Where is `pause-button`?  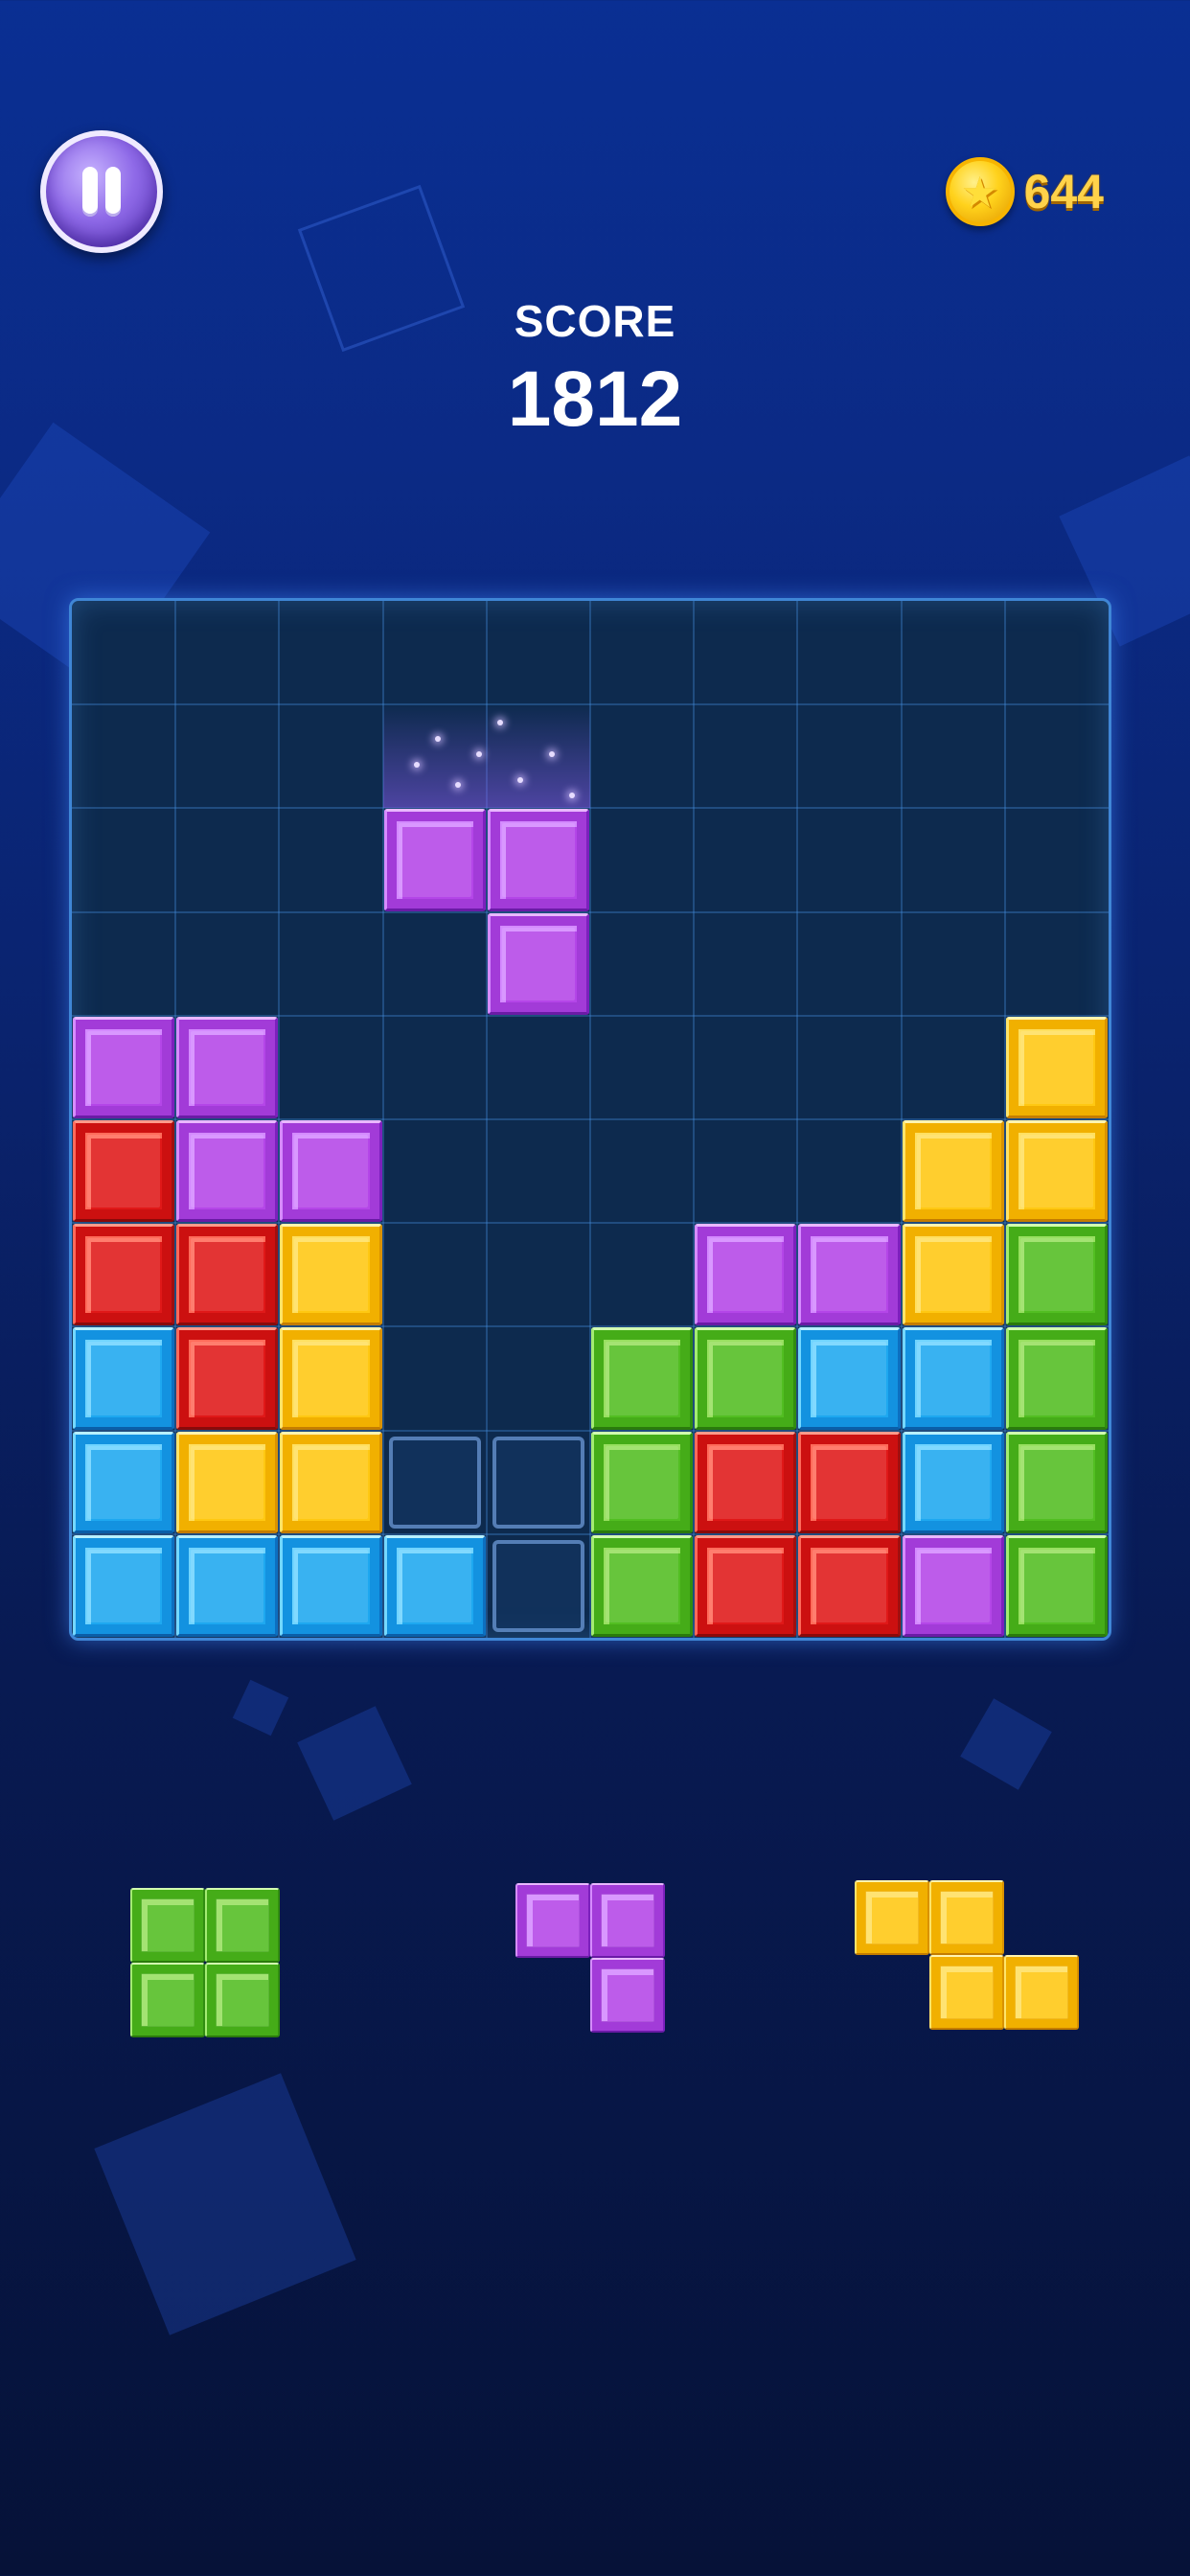
pause-button is located at coordinates (101, 191).